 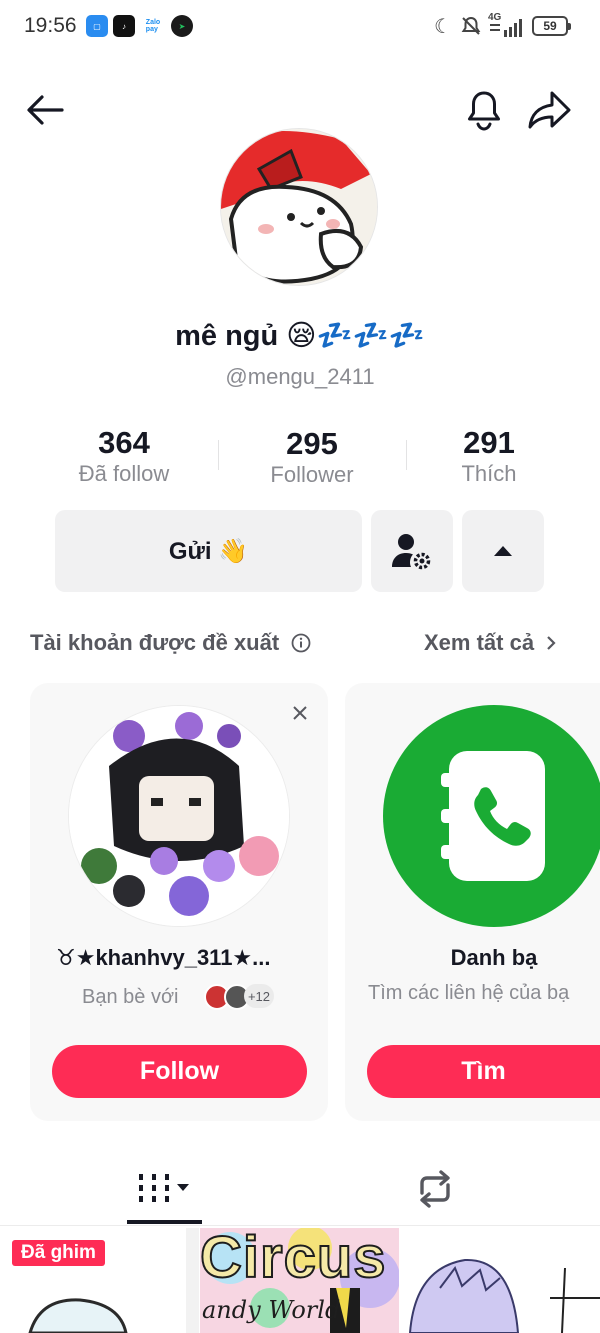 I want to click on display-name: mê ngủ 😪💤💤💤, so click(x=300, y=336).